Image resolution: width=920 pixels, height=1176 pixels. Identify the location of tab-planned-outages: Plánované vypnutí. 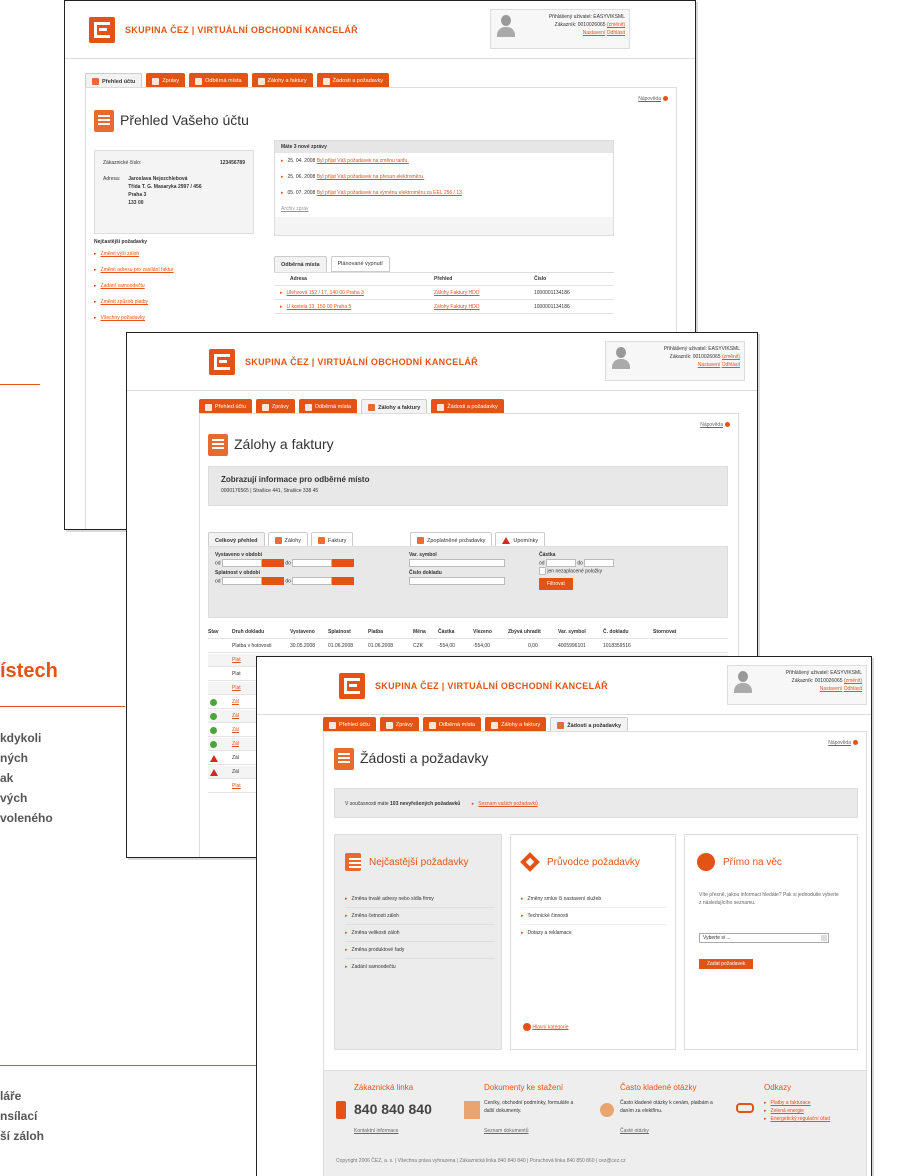
(360, 264).